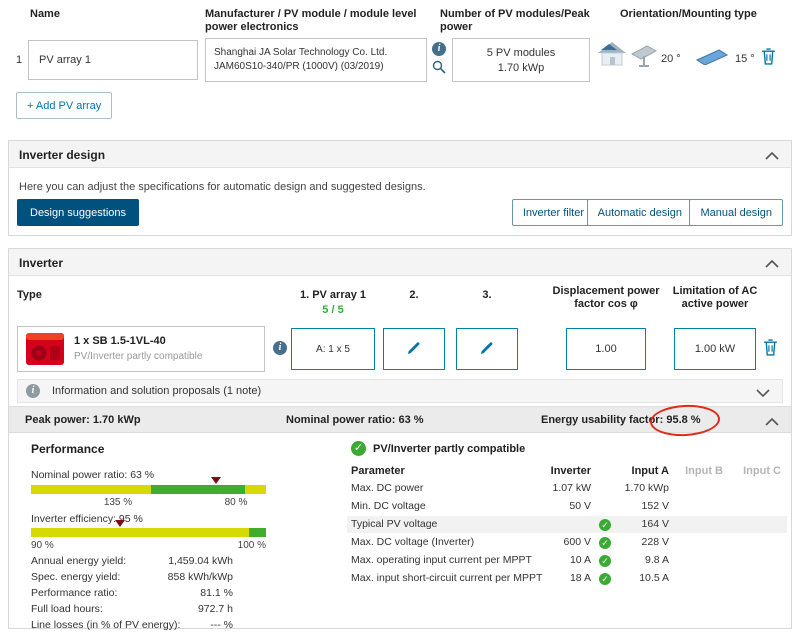 The width and height of the screenshot is (800, 635). Describe the element at coordinates (487, 295) in the screenshot. I see `col-header-array3: 3.` at that location.